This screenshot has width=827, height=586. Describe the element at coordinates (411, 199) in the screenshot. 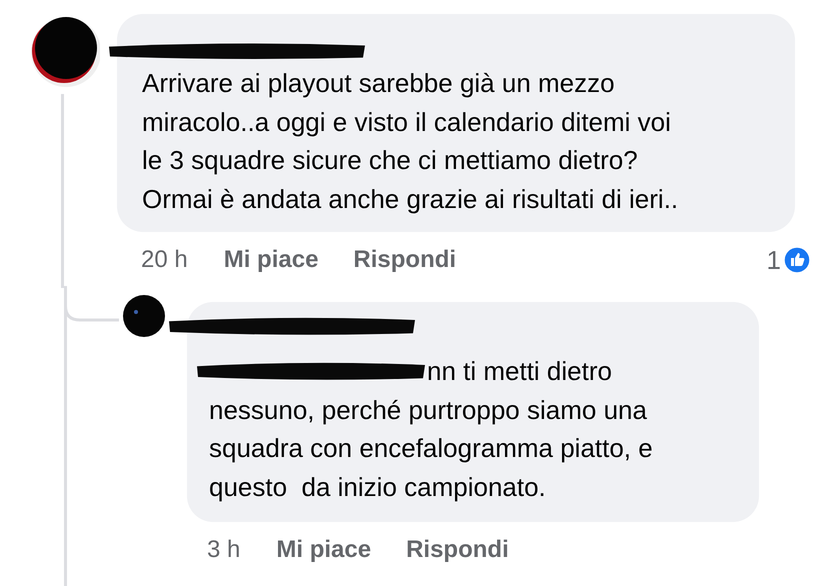

I see `comment-line: Ormai è andata anche grazie ai risultati di ieri..` at that location.